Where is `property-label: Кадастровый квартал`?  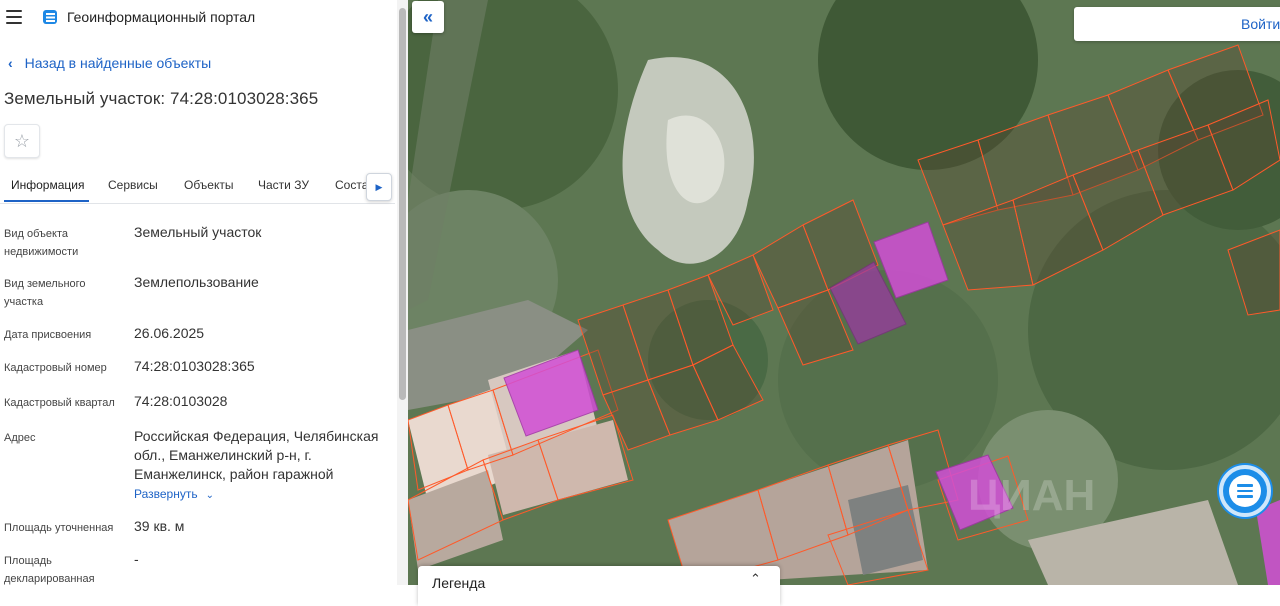
property-label: Кадастровый квартал is located at coordinates (59, 403).